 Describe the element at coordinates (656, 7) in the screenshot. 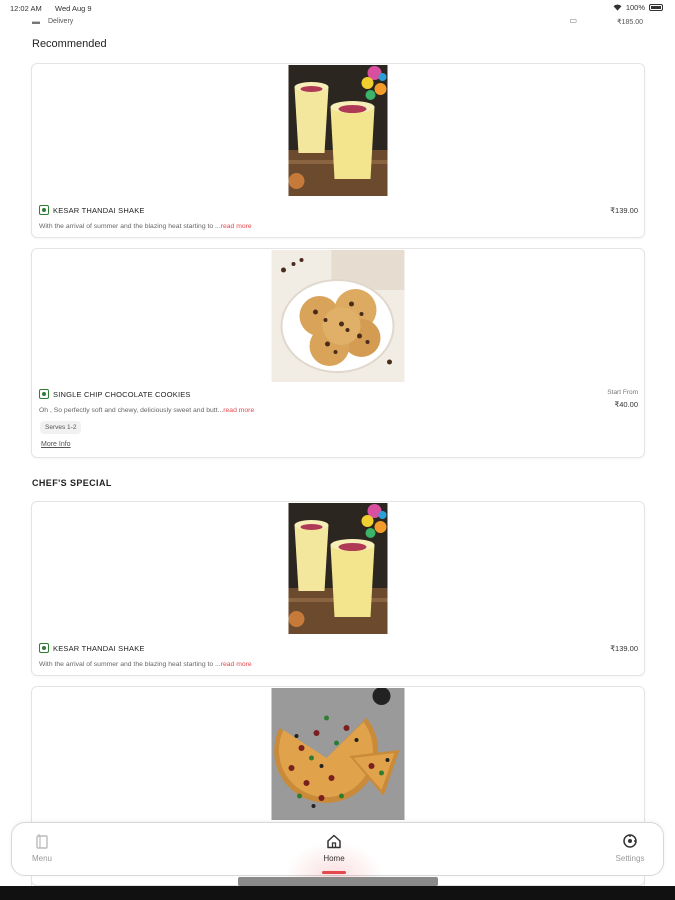

I see `battery-icon` at that location.